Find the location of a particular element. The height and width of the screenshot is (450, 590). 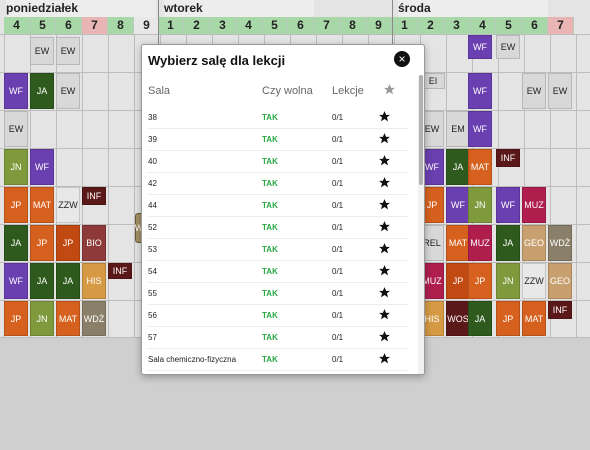

close-button: × is located at coordinates (402, 59).